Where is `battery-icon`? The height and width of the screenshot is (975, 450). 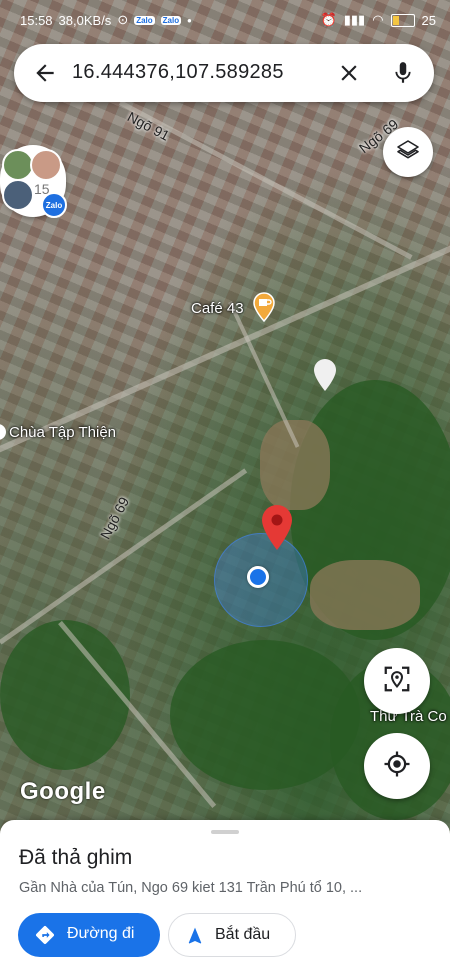 battery-icon is located at coordinates (402, 20).